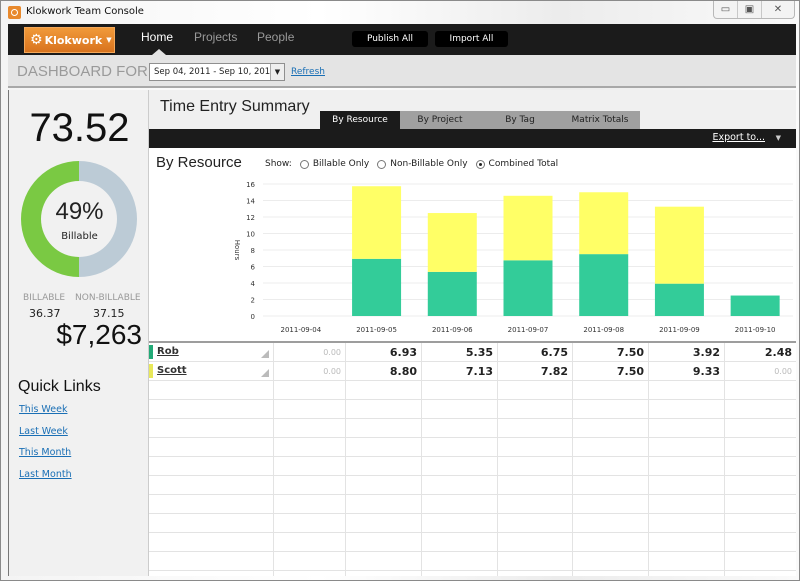  What do you see at coordinates (250, 218) in the screenshot?
I see `y-tick-label: 12` at bounding box center [250, 218].